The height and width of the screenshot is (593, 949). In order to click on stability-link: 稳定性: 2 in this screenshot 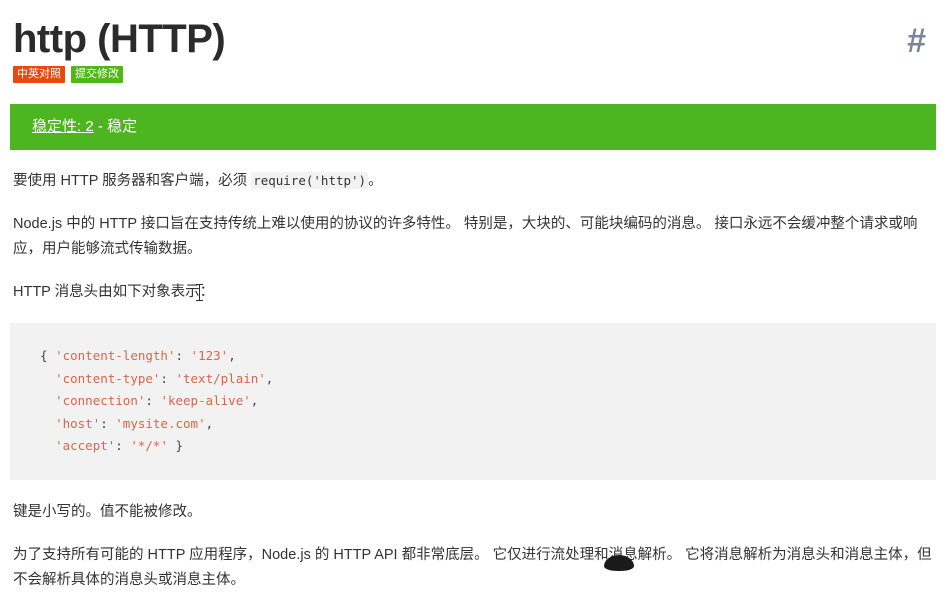, I will do `click(63, 126)`.